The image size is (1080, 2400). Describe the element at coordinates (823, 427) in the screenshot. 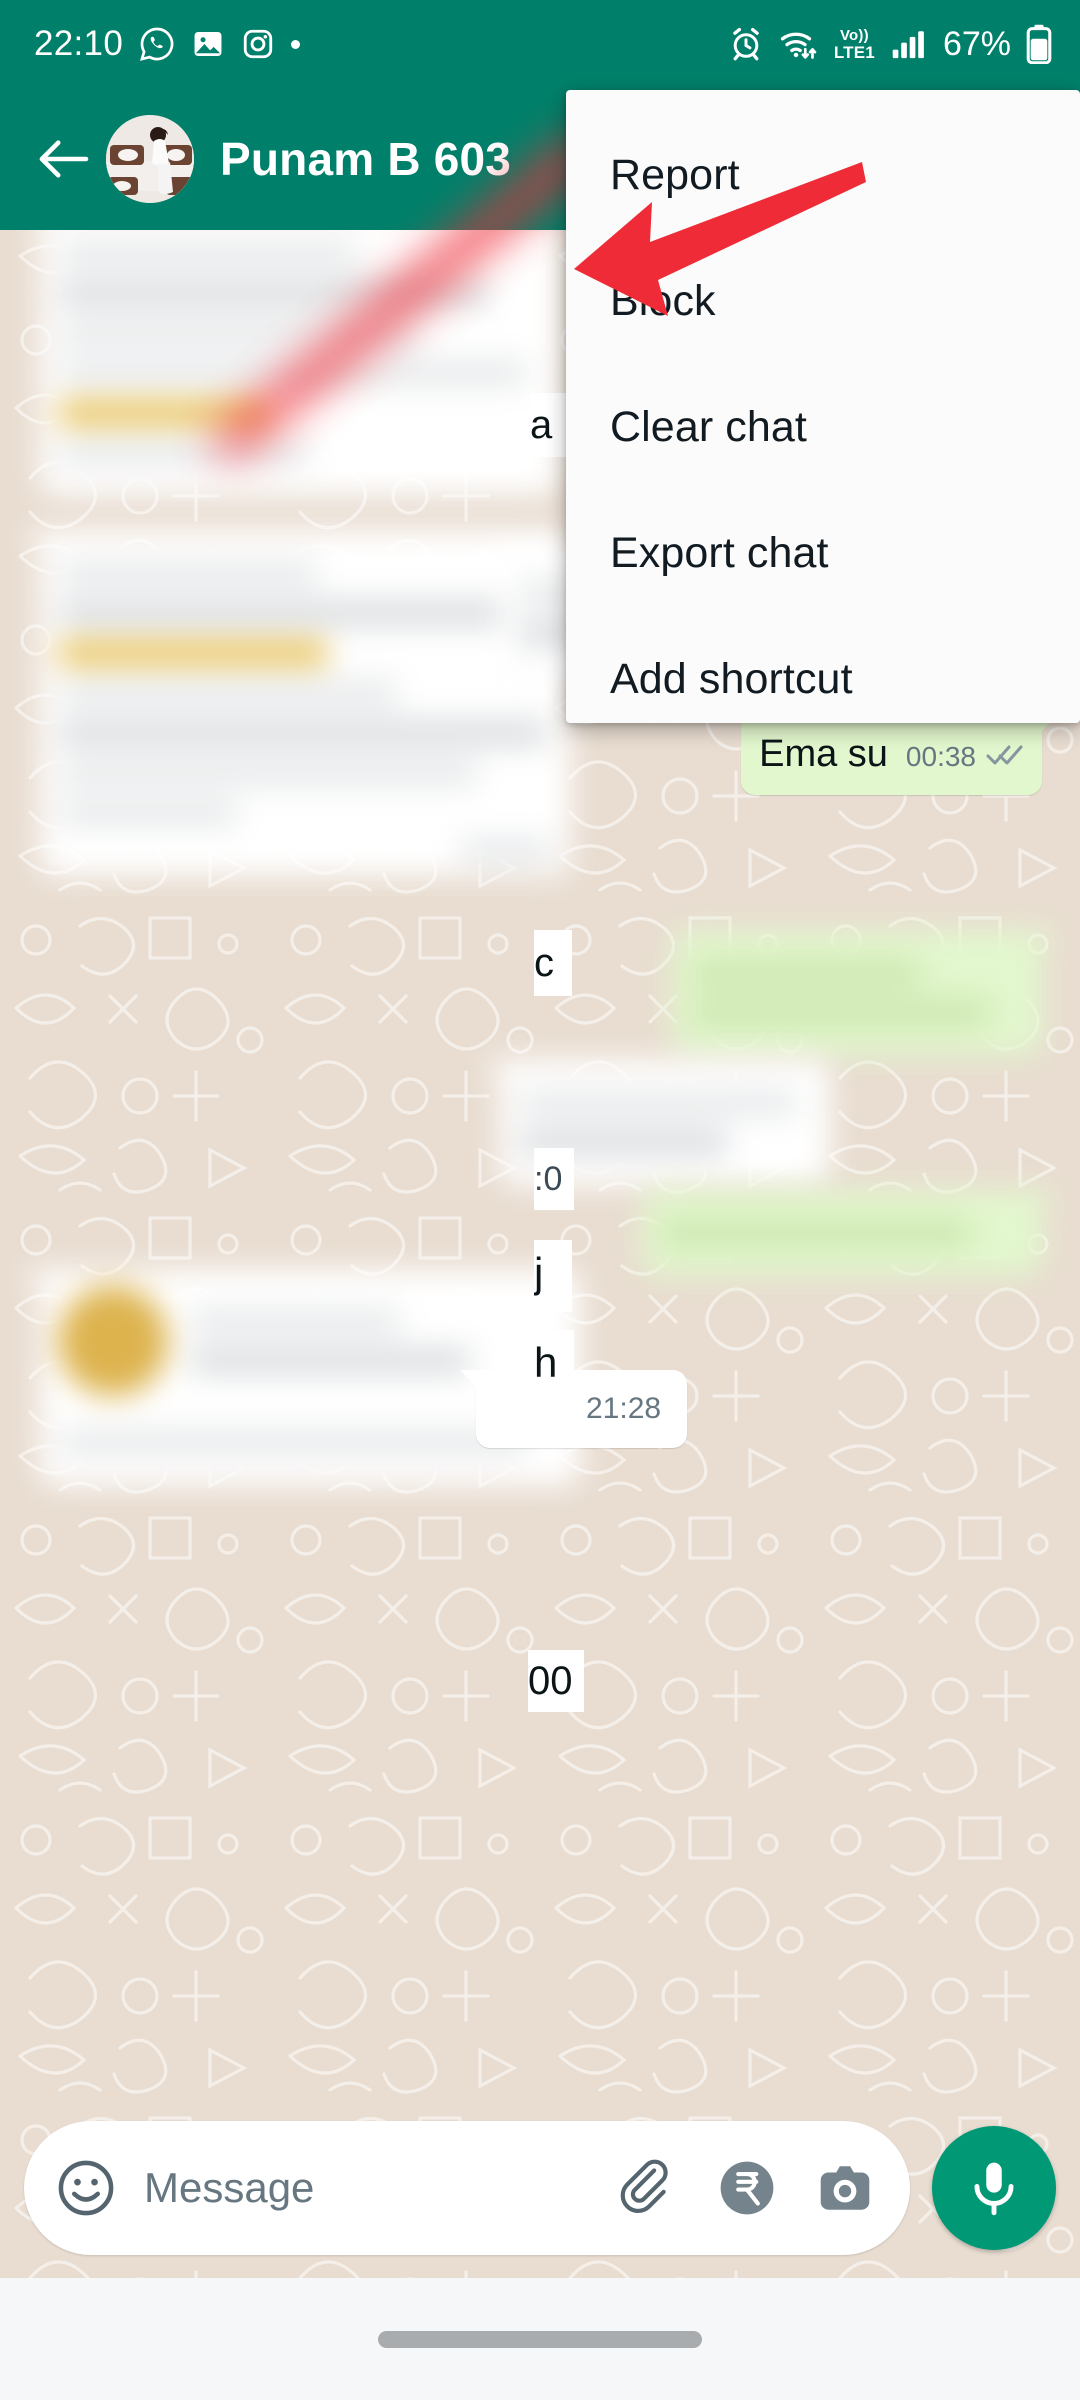

I see `menu-item-clear-chat: Clear chat` at that location.